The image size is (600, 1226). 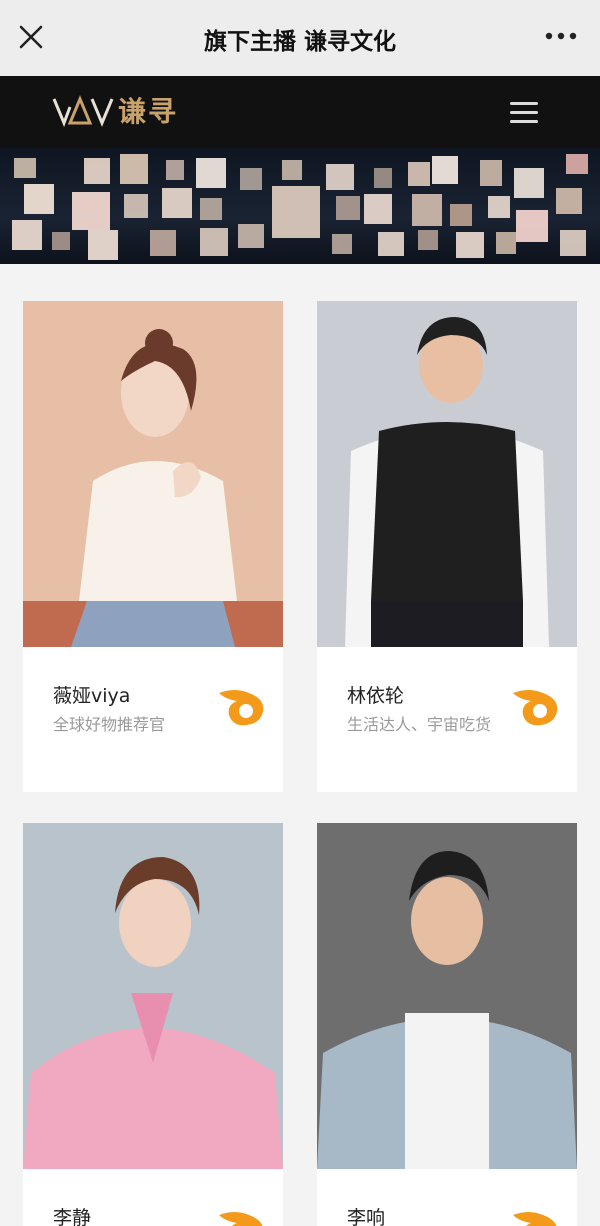 What do you see at coordinates (109, 724) in the screenshot?
I see `anchor-desc: 全球好物推荐官` at bounding box center [109, 724].